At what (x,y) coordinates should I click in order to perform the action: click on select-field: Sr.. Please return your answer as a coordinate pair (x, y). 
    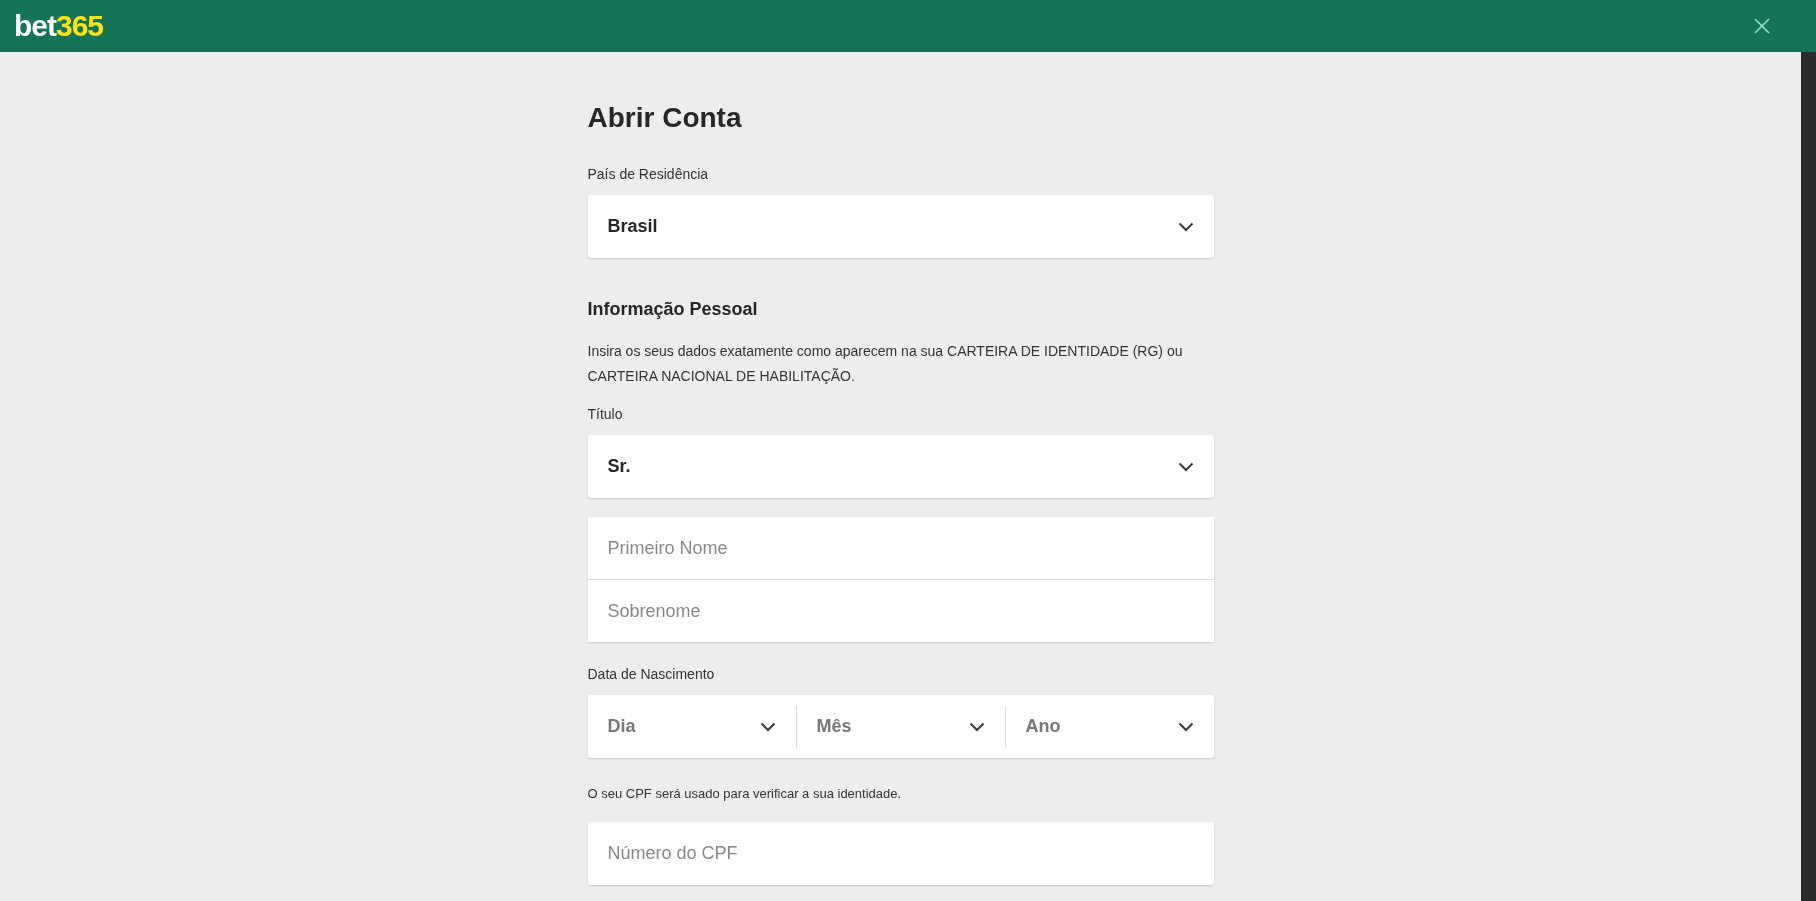
    Looking at the image, I should click on (900, 466).